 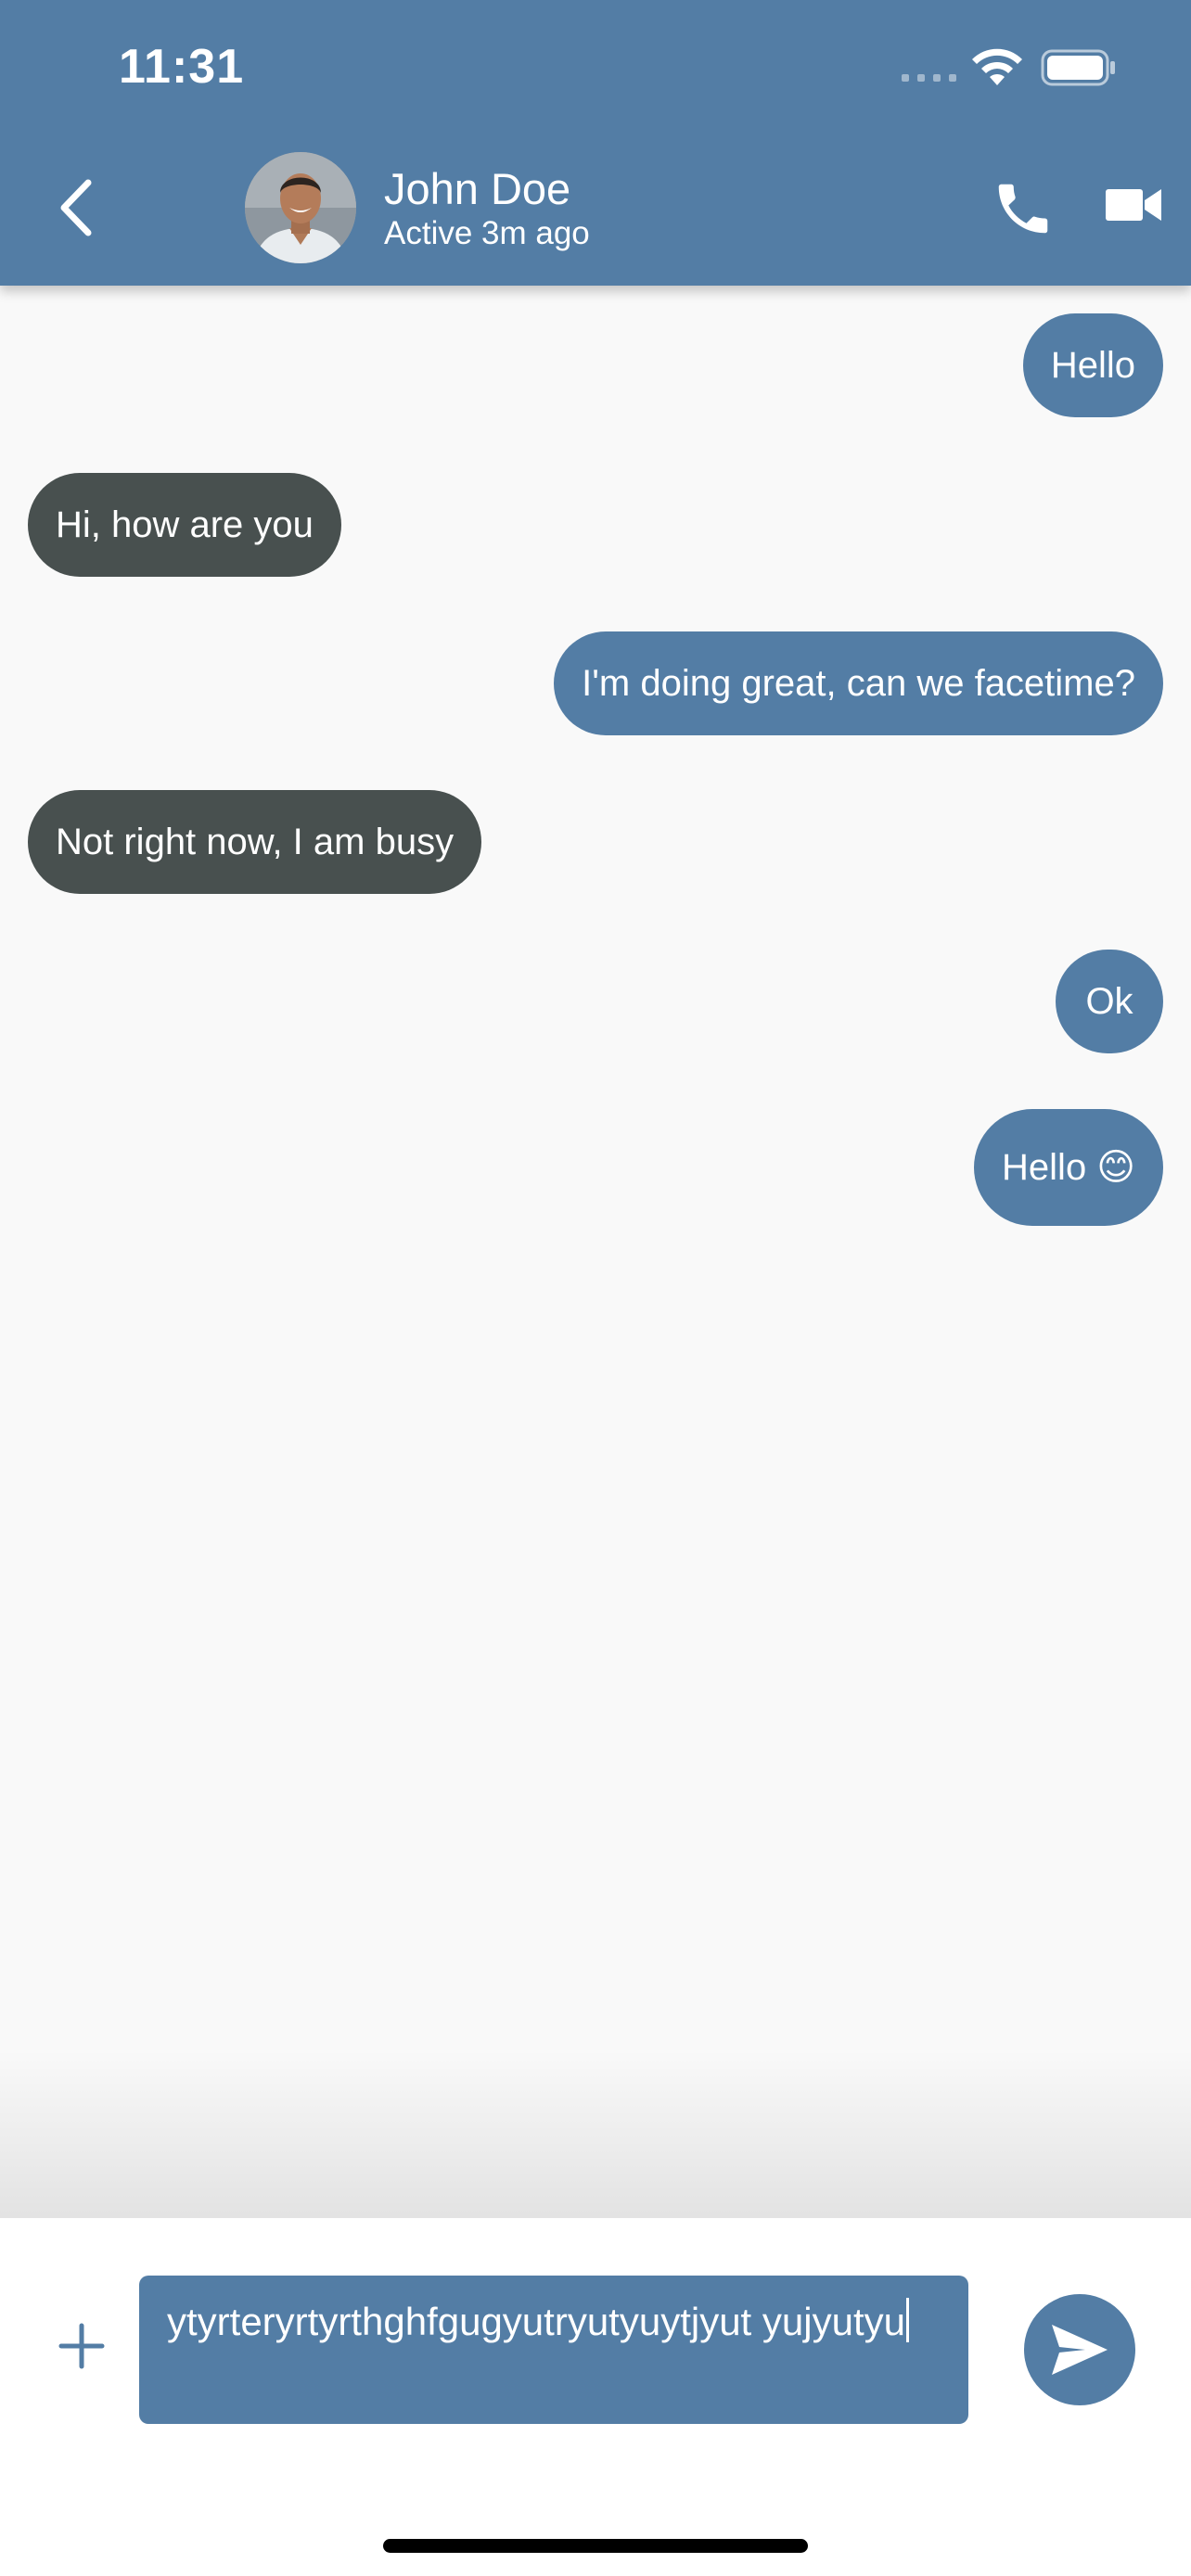 I want to click on phone-icon, so click(x=1023, y=209).